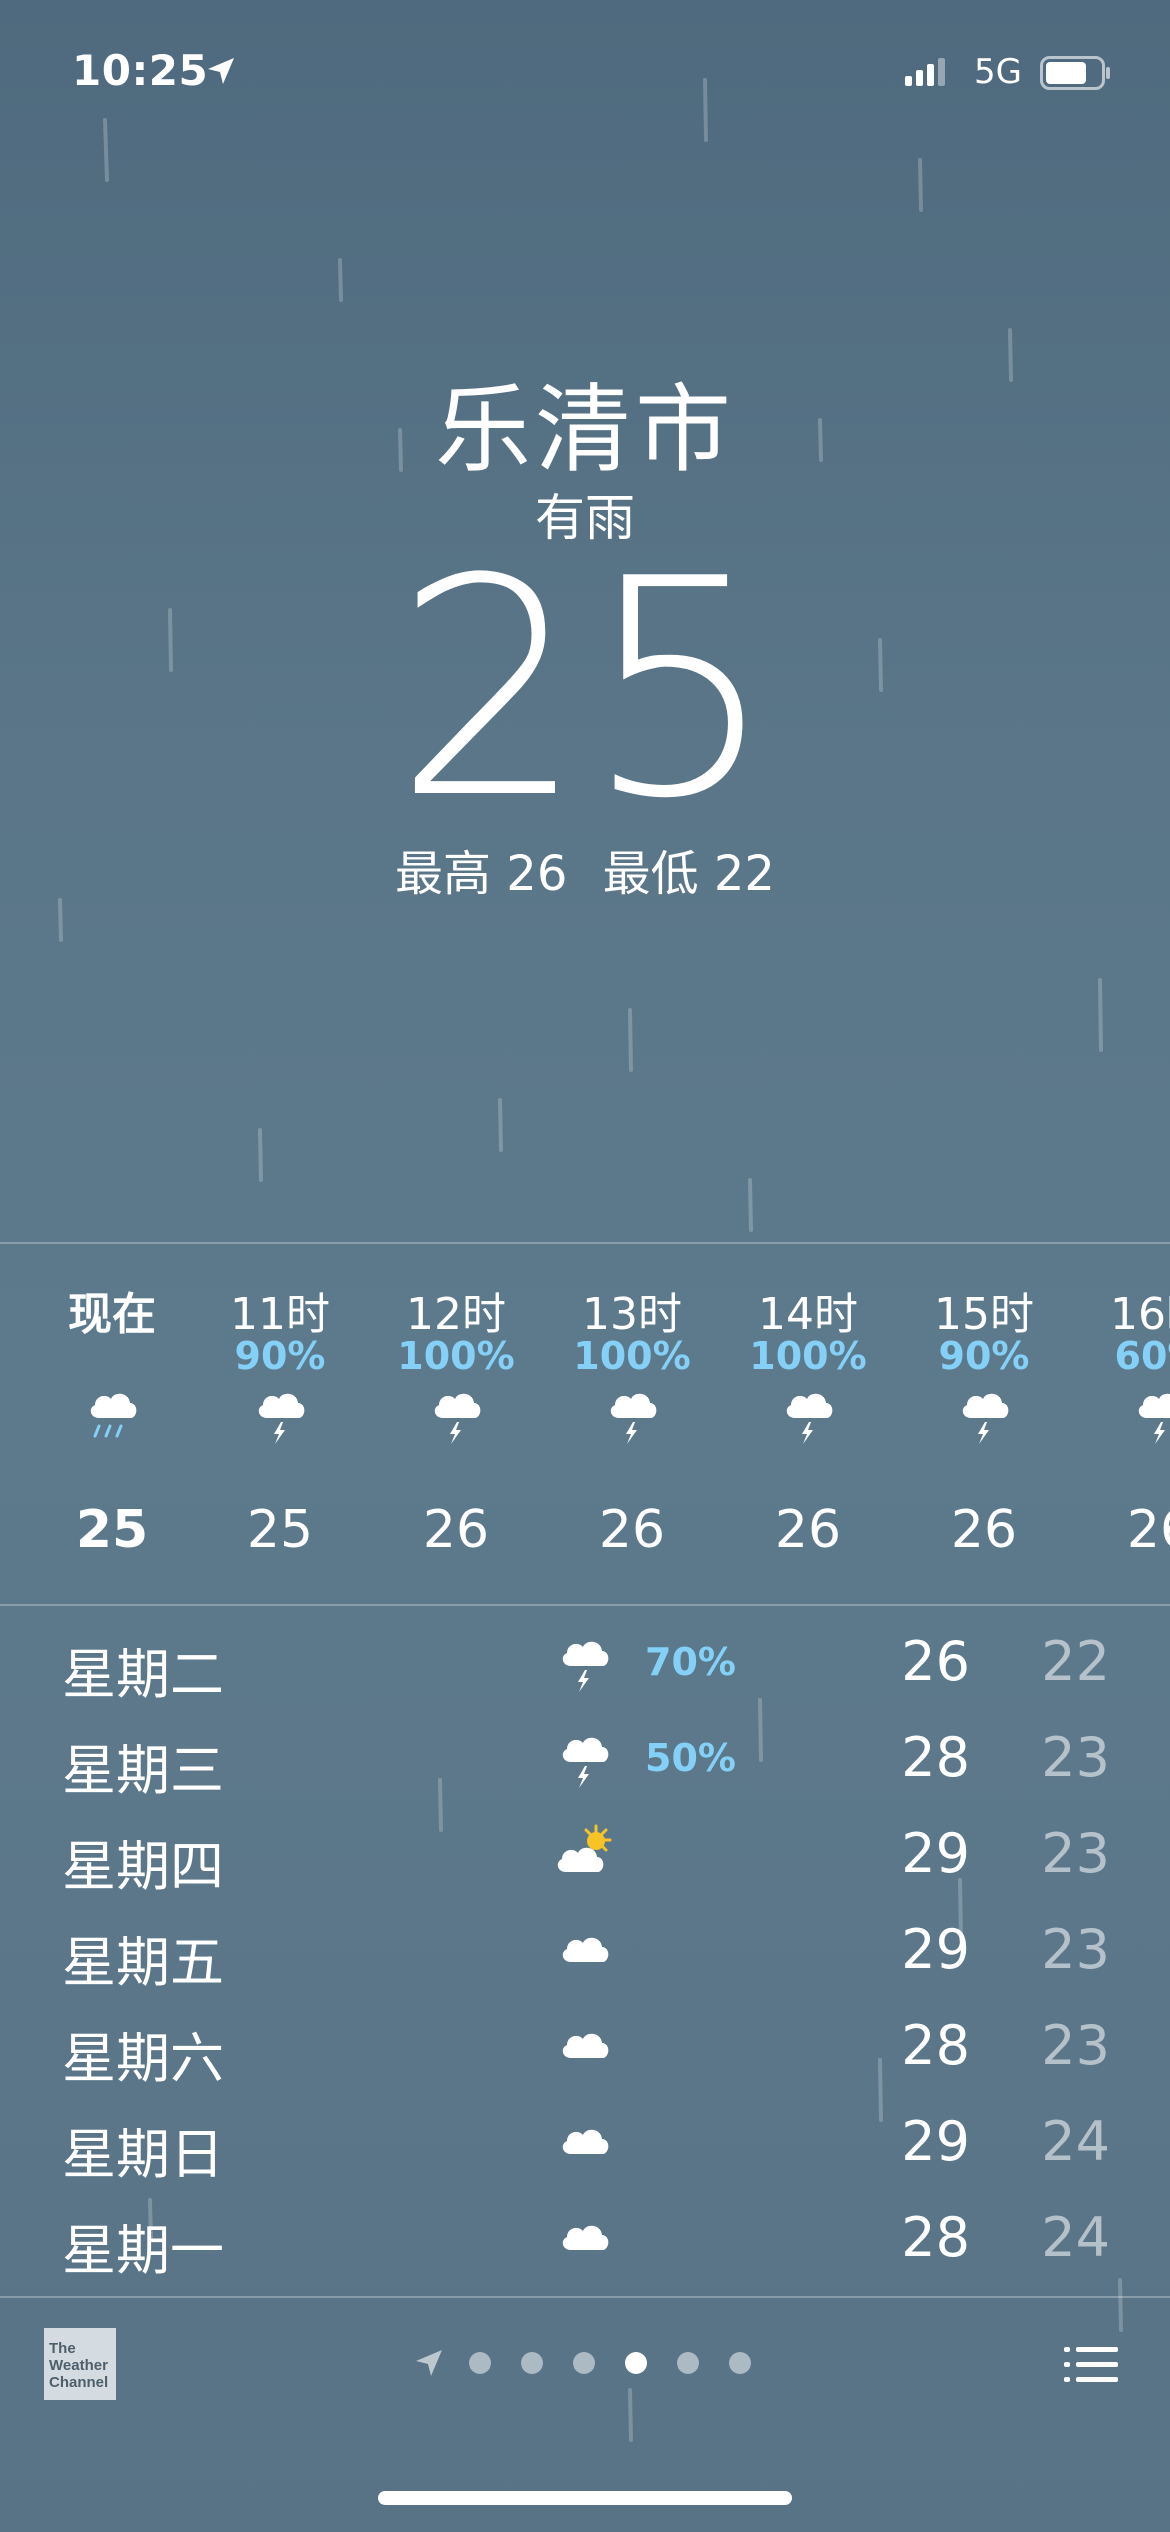  What do you see at coordinates (1091, 2365) in the screenshot?
I see `city-list-icon` at bounding box center [1091, 2365].